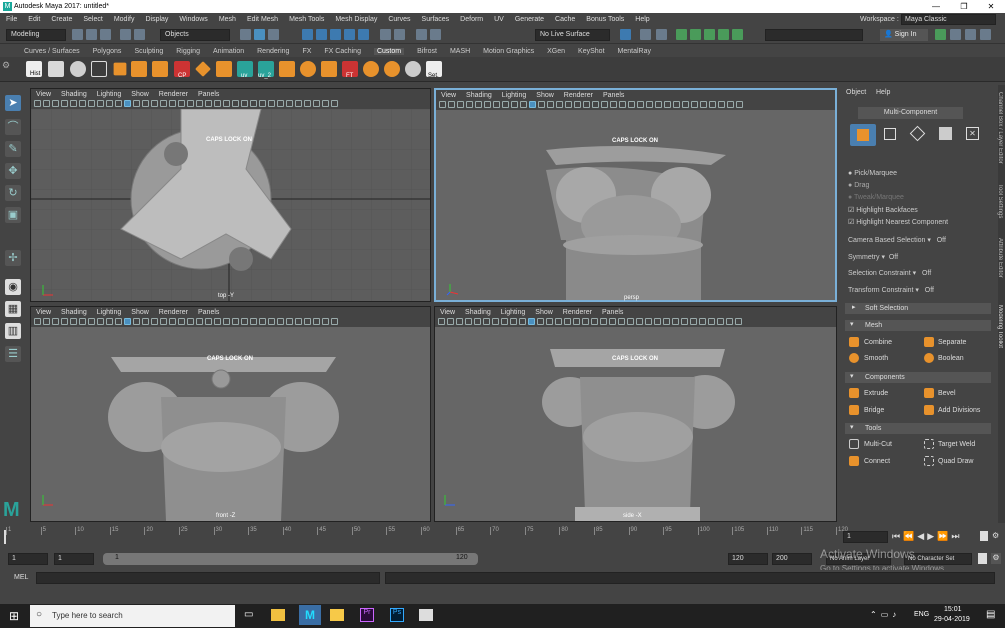 This screenshot has width=1005, height=628. Describe the element at coordinates (148, 51) in the screenshot. I see `shelf-tab-sculpting: Sculpting` at that location.